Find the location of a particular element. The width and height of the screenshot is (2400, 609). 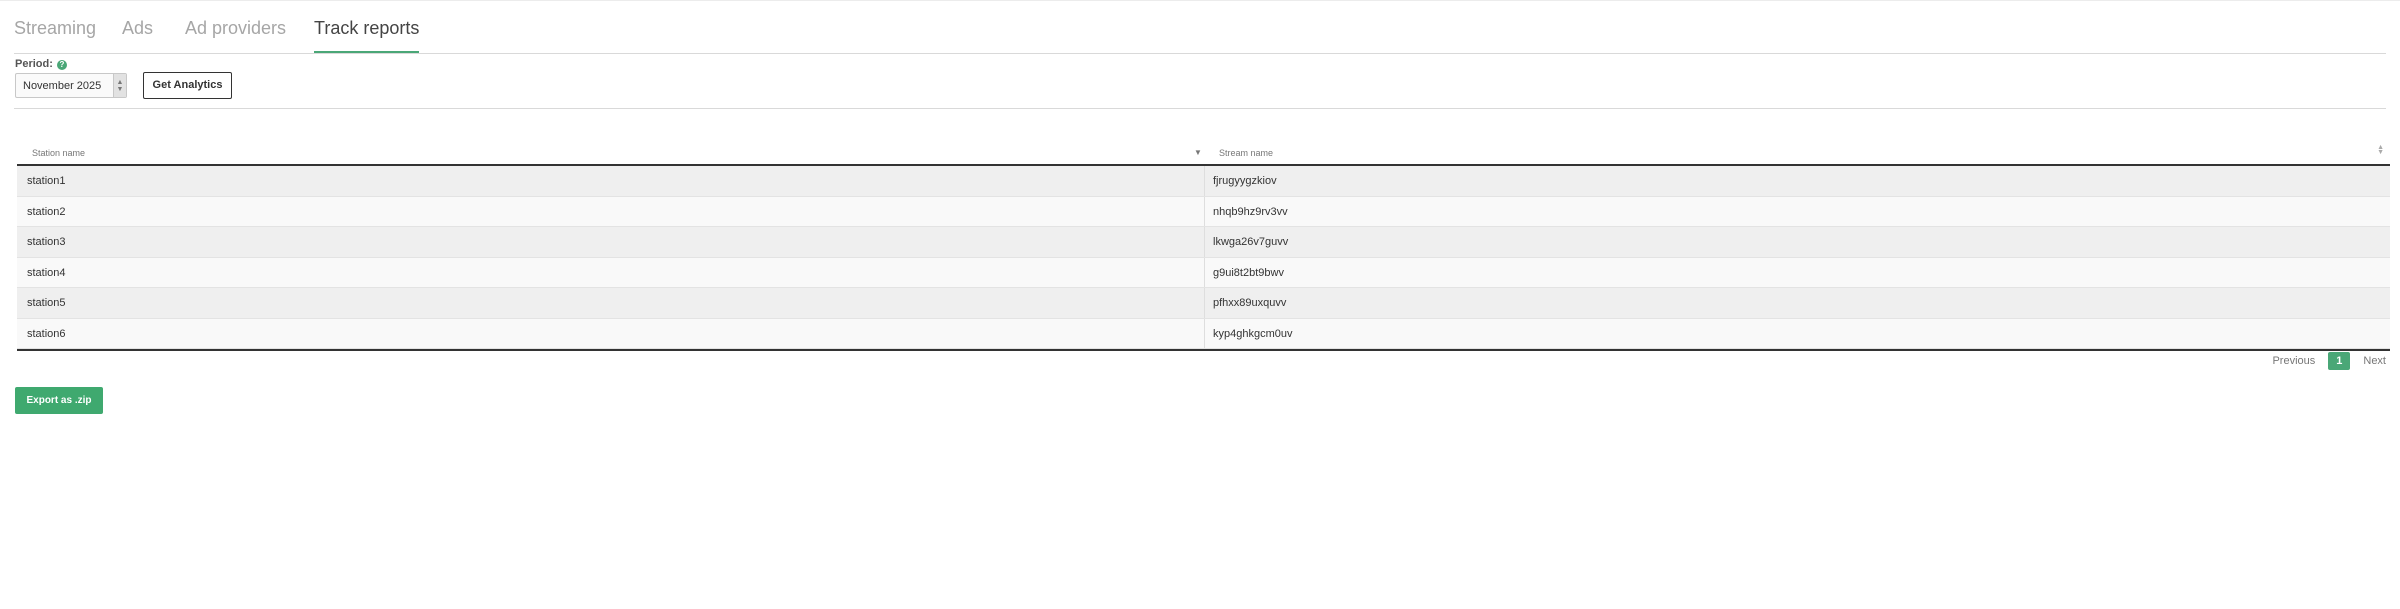

table-row: station2 nhqb9hz9rv3vv is located at coordinates (1203, 211).